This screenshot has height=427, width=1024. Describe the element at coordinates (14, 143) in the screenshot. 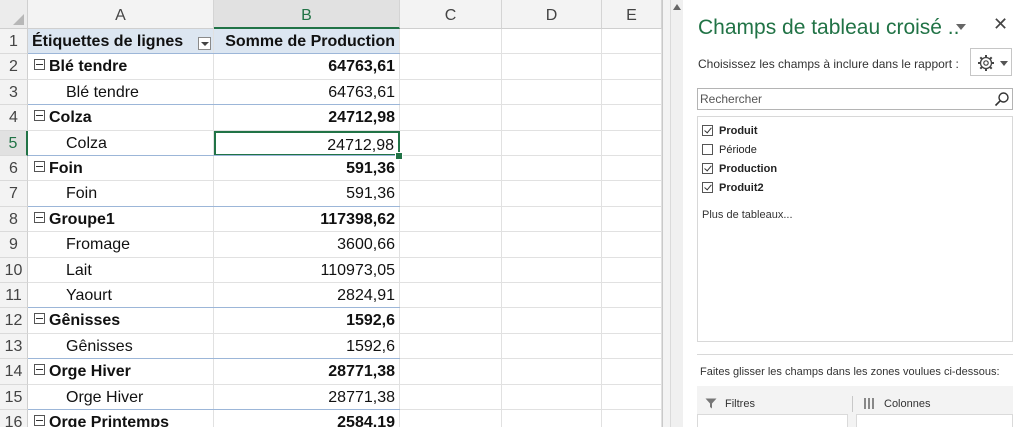

I see `row-header-5: 5` at that location.